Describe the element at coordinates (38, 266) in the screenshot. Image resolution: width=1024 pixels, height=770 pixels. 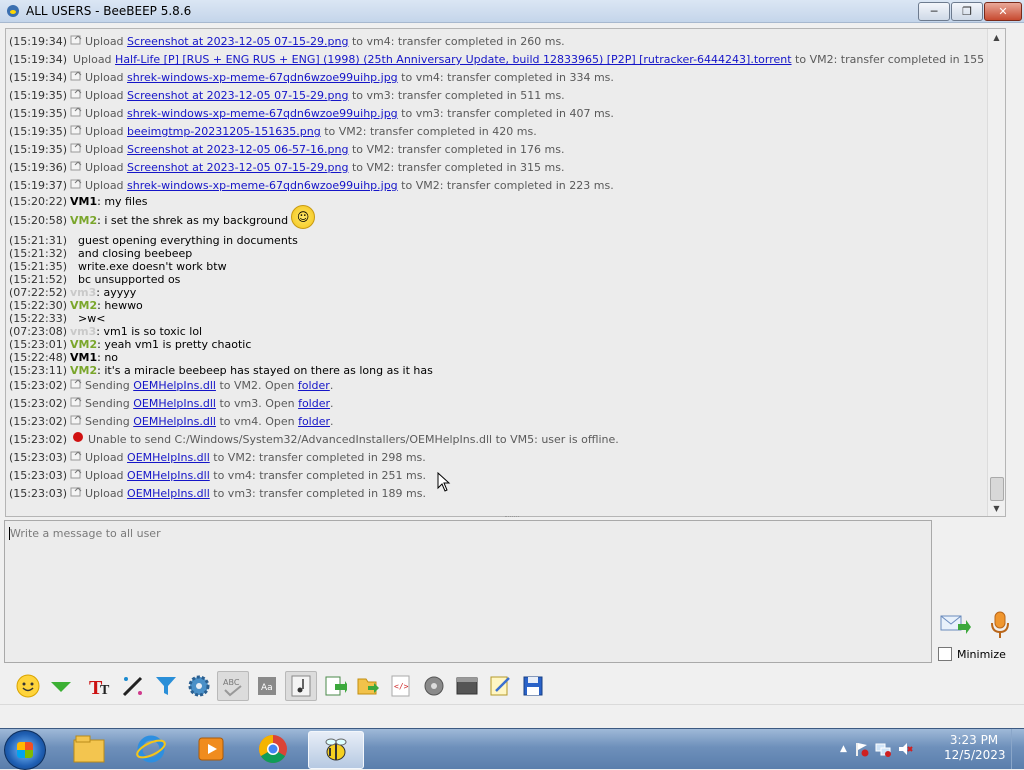
I see `timestamp: (15:21:35)` at that location.